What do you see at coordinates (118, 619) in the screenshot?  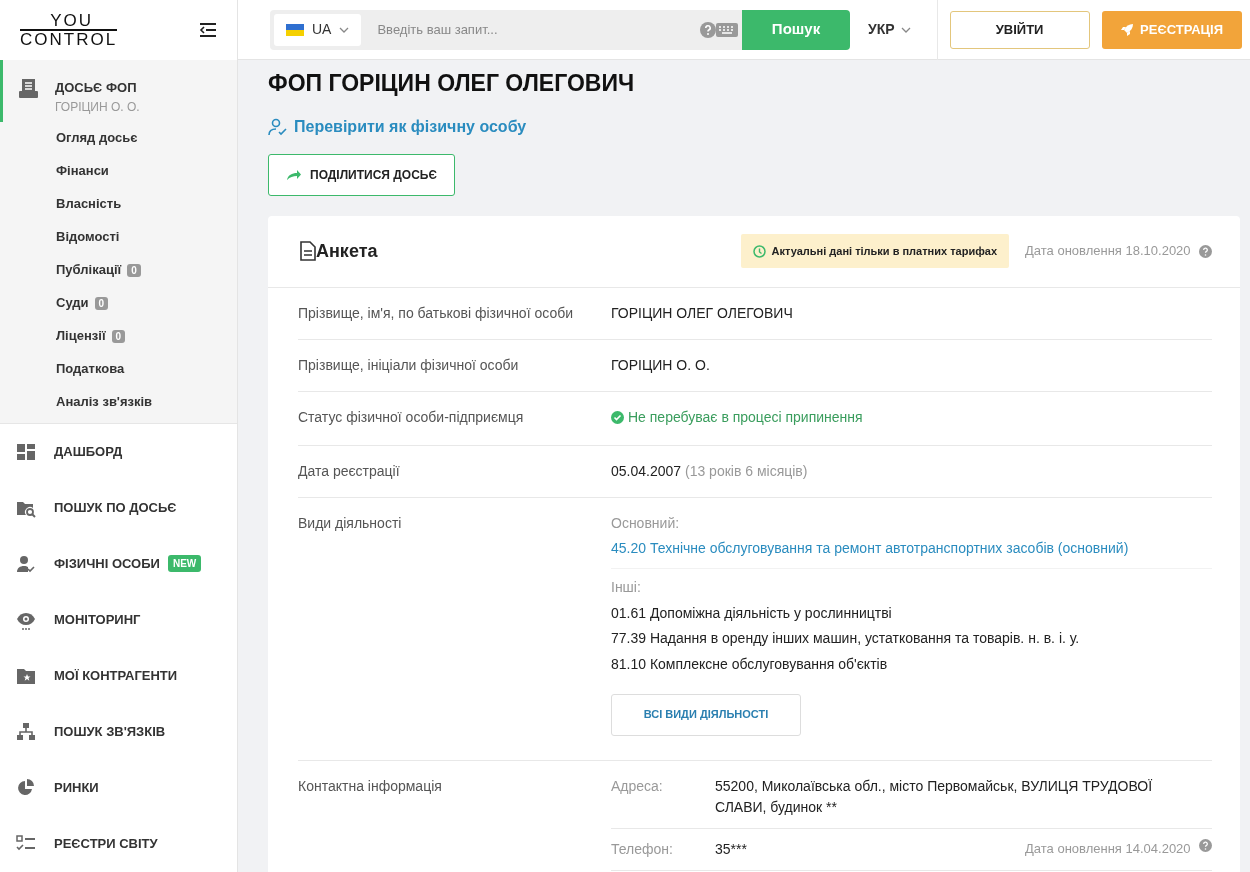 I see `sidebar-nav-item: МОНІТОРИНГ` at bounding box center [118, 619].